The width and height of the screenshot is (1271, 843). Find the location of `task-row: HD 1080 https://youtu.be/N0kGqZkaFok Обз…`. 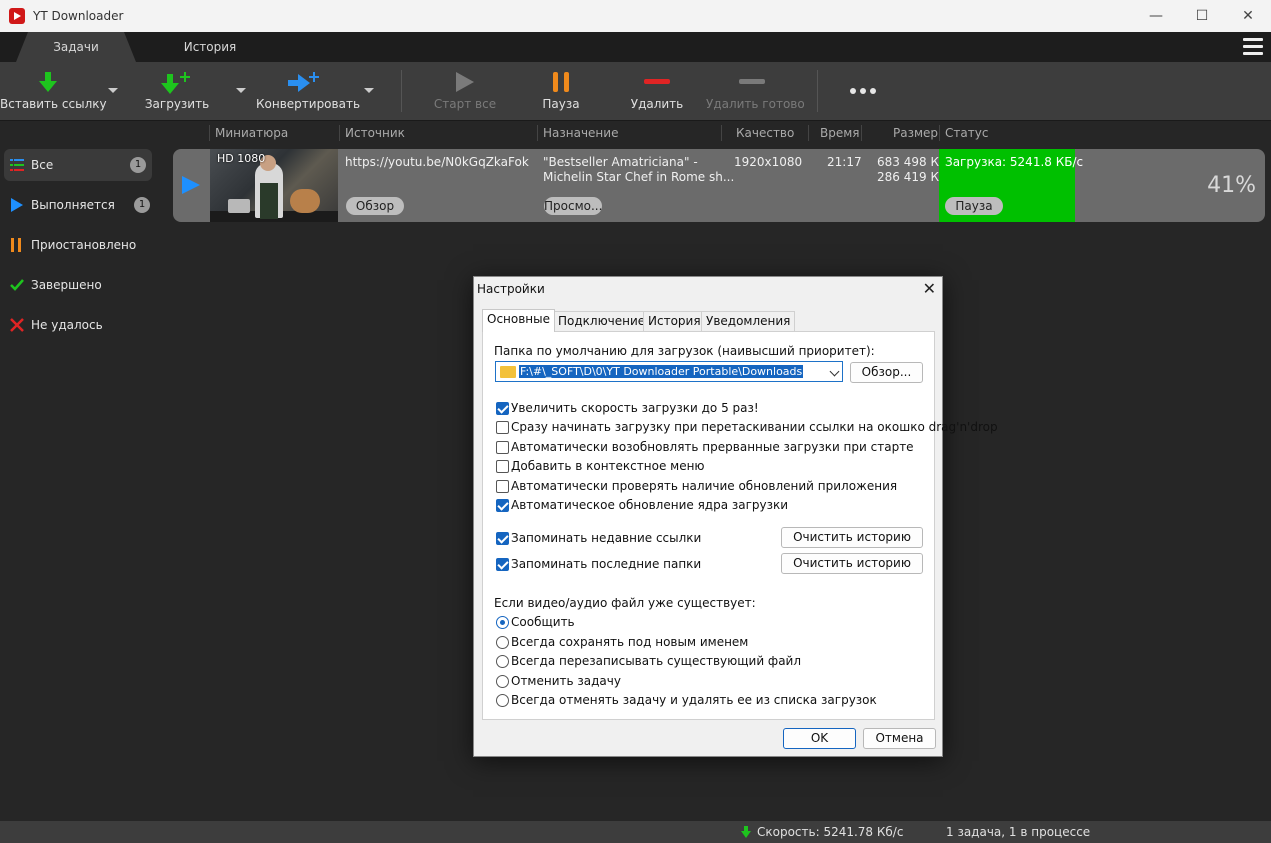

task-row: HD 1080 https://youtu.be/N0kGqZkaFok Обз… is located at coordinates (719, 185).